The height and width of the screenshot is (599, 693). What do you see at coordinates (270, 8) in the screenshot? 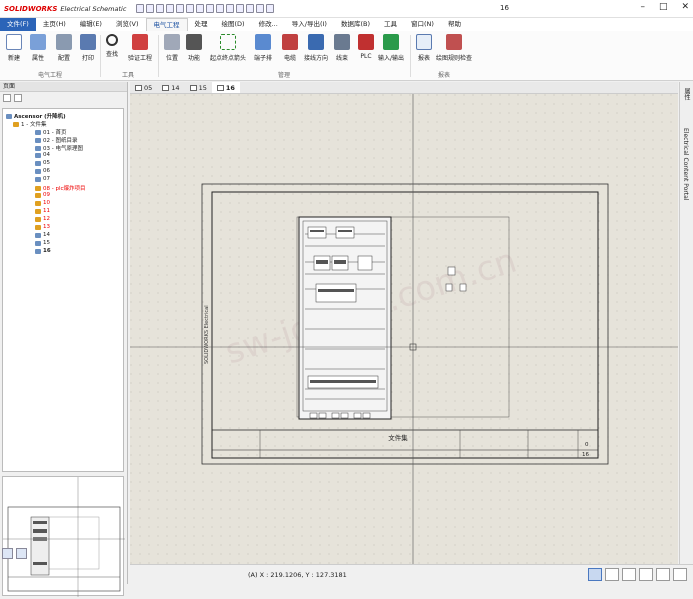
I see `settings-icon` at bounding box center [270, 8].